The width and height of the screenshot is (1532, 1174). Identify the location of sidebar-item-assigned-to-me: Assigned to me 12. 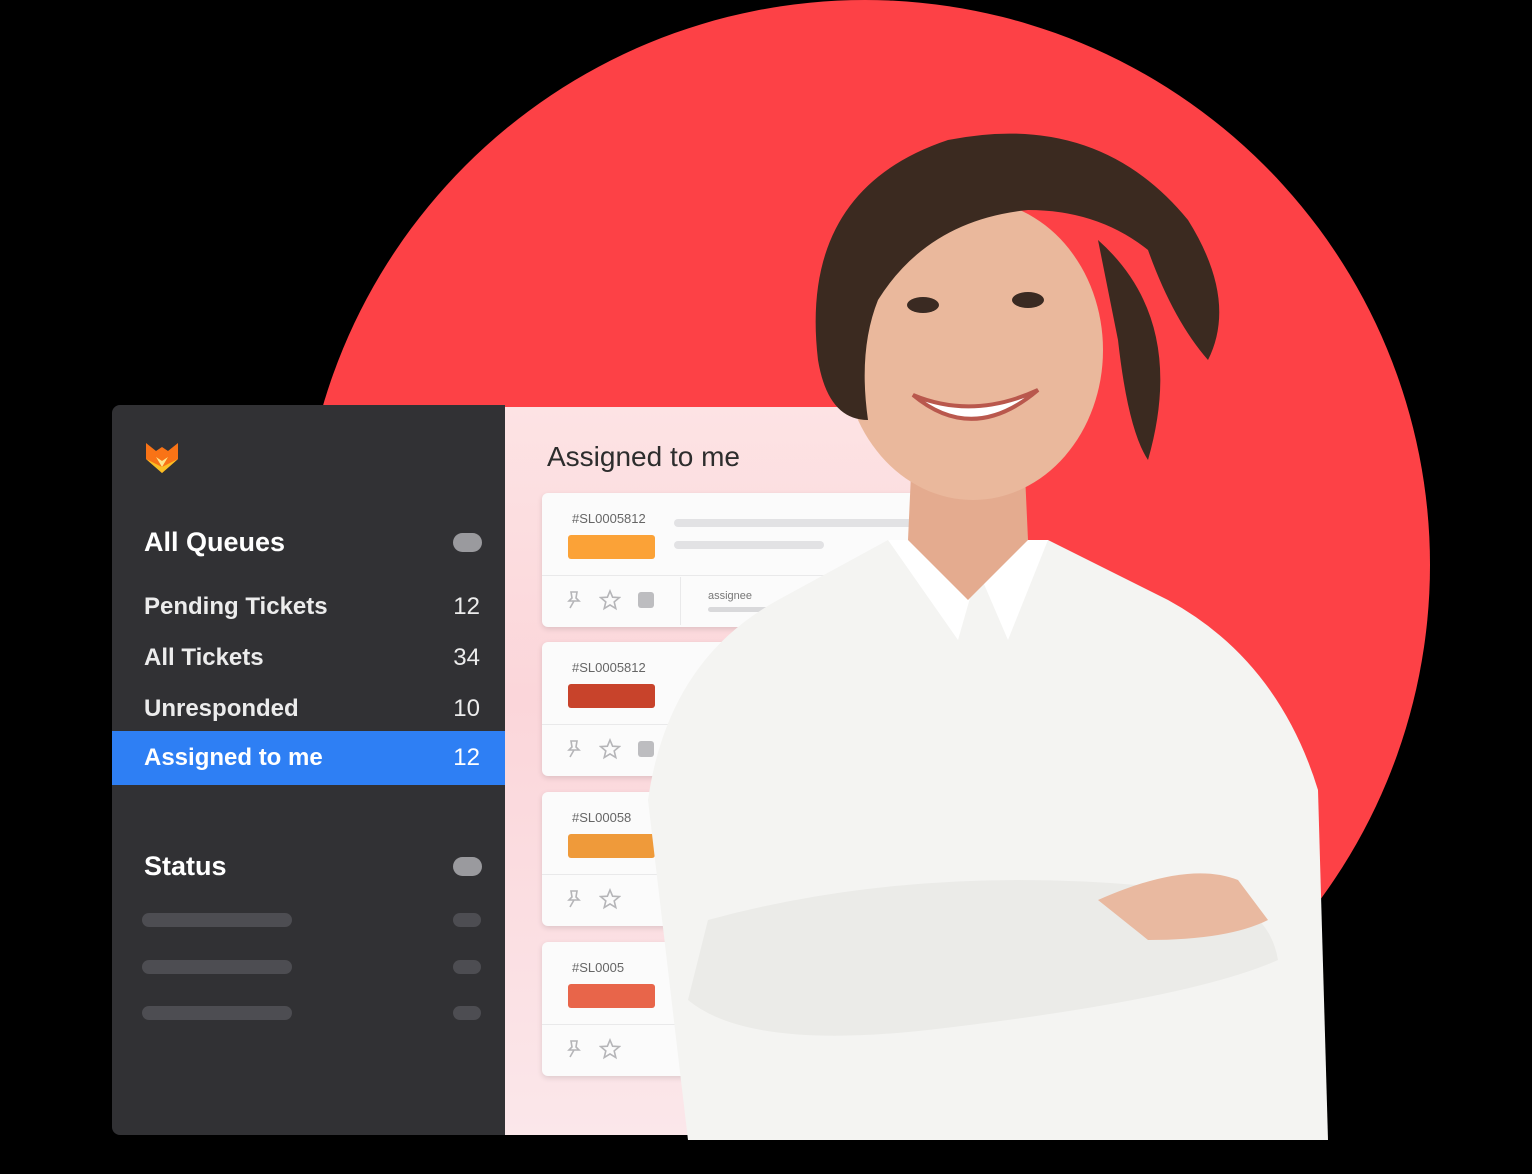
(308, 758).